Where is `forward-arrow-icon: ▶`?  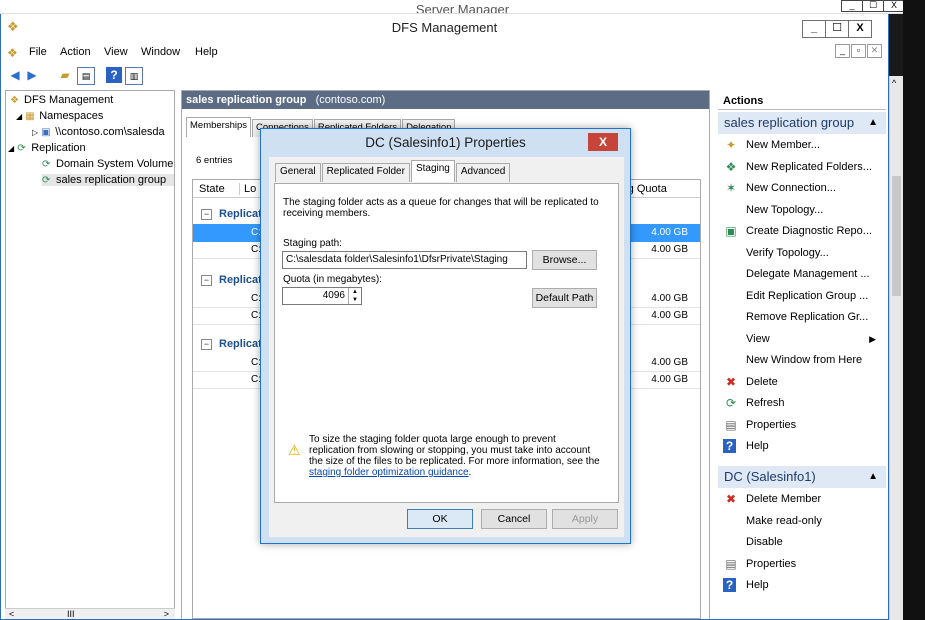 forward-arrow-icon: ▶ is located at coordinates (32, 75).